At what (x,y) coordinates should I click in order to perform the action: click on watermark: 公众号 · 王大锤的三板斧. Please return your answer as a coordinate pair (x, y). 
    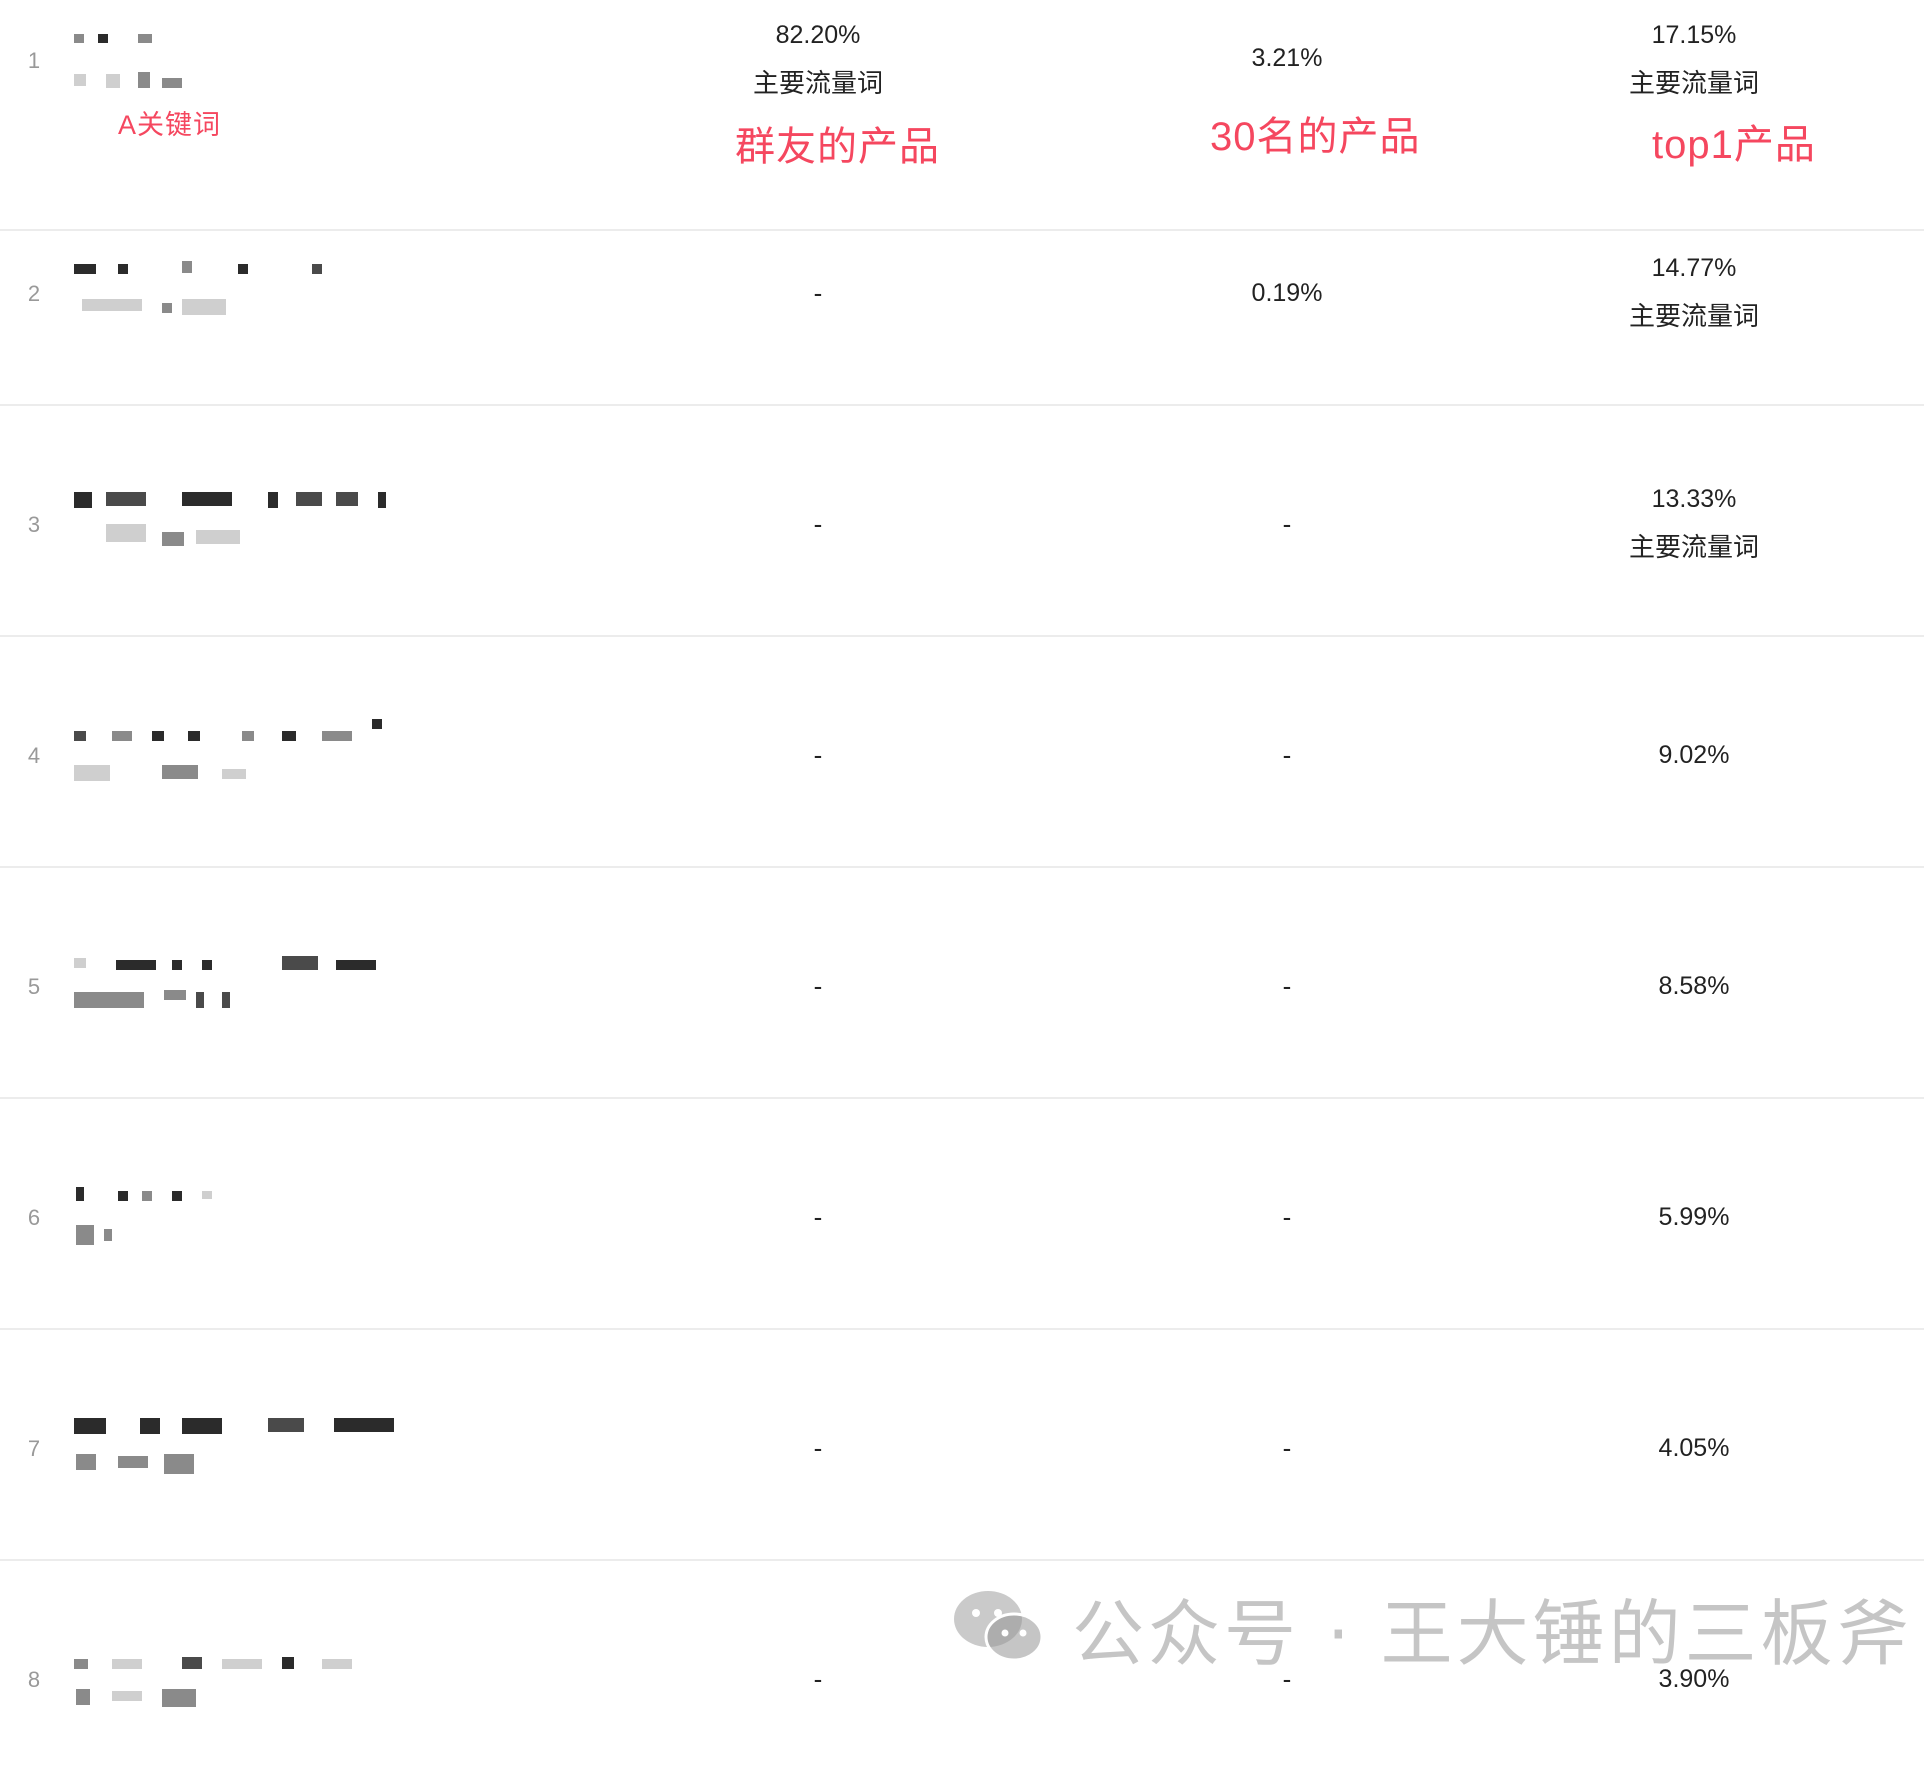
    Looking at the image, I should click on (1431, 1629).